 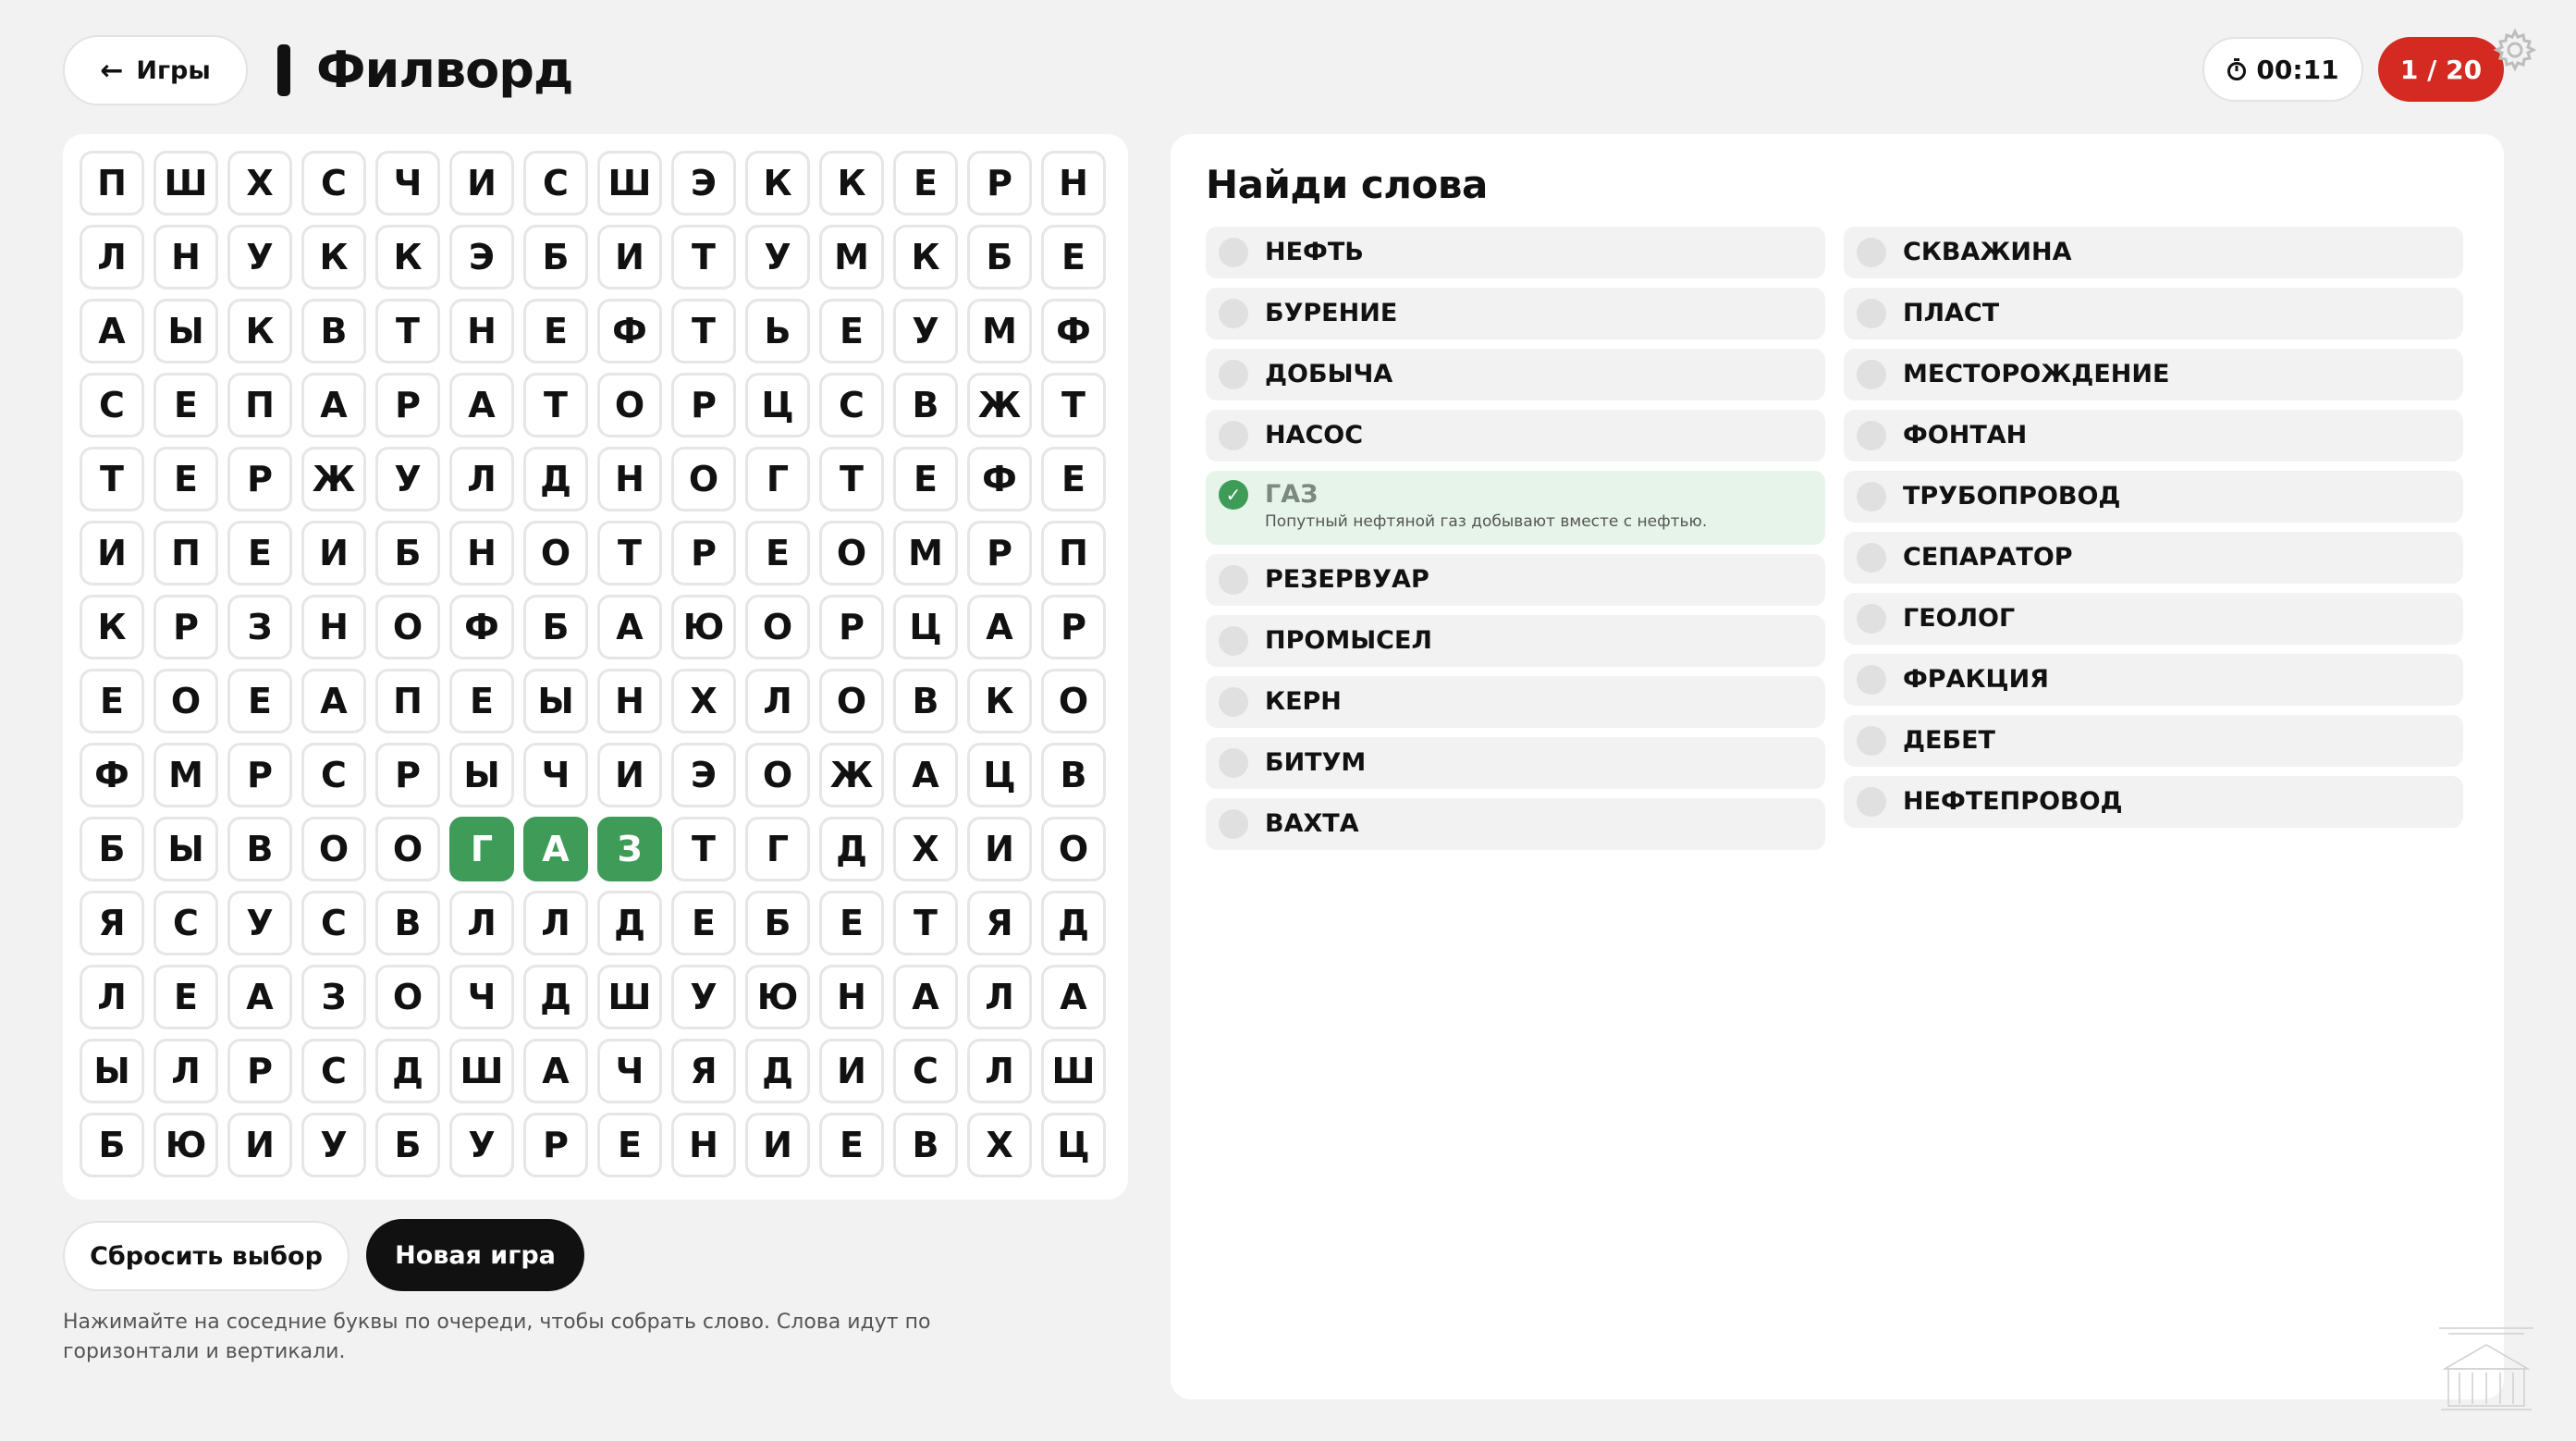 I want to click on grid-cell: Ю, so click(x=185, y=1145).